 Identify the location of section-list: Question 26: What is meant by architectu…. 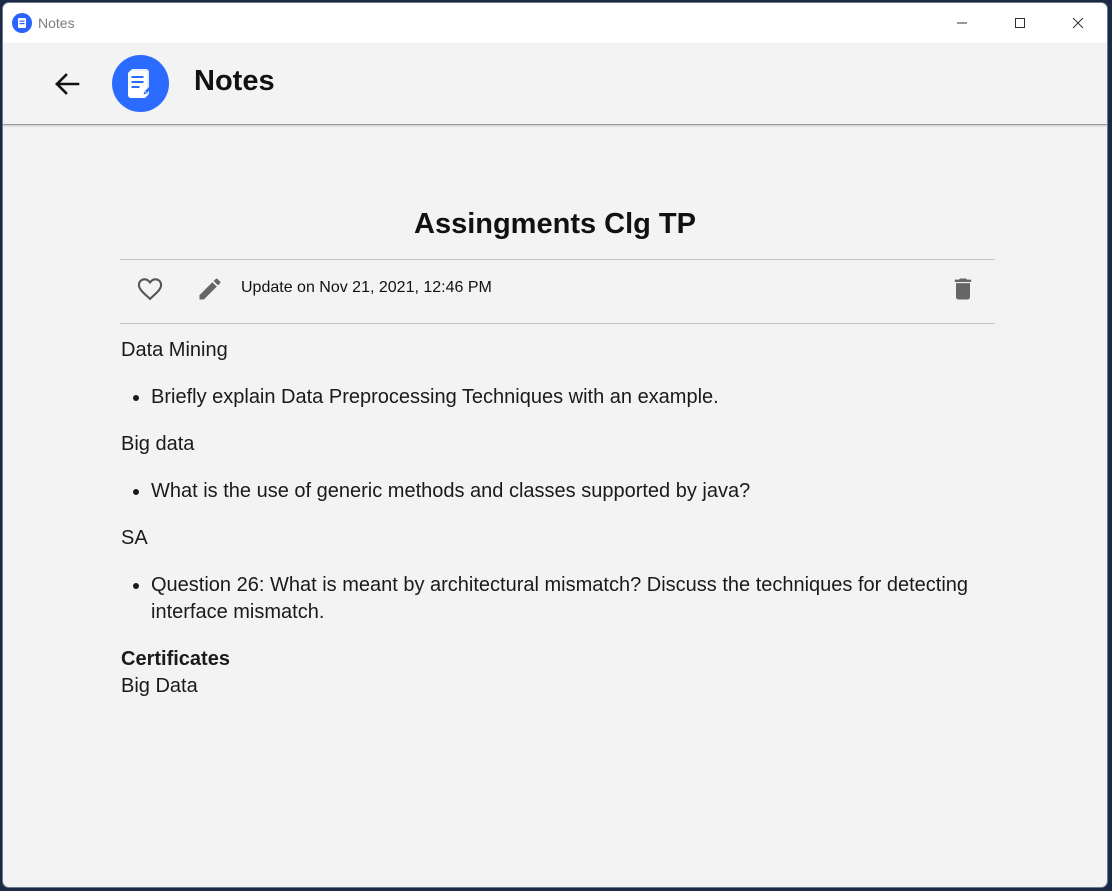
(558, 599).